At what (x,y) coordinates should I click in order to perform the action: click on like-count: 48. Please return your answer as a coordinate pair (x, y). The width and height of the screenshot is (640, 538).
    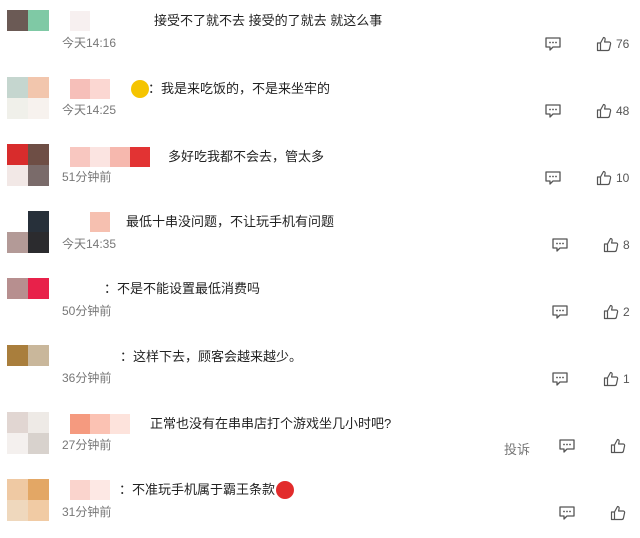
    Looking at the image, I should click on (623, 111).